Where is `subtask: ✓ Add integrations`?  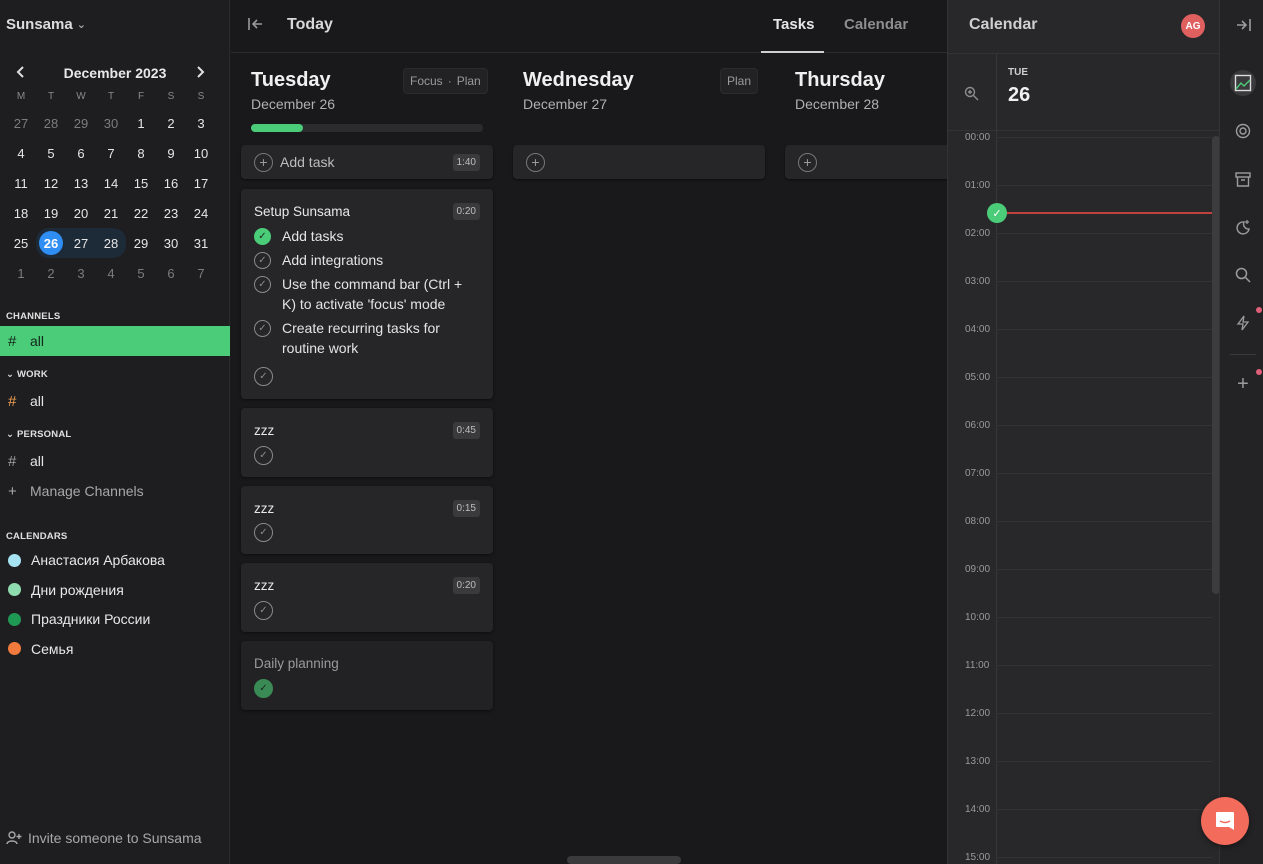
subtask: ✓ Add integrations is located at coordinates (364, 260).